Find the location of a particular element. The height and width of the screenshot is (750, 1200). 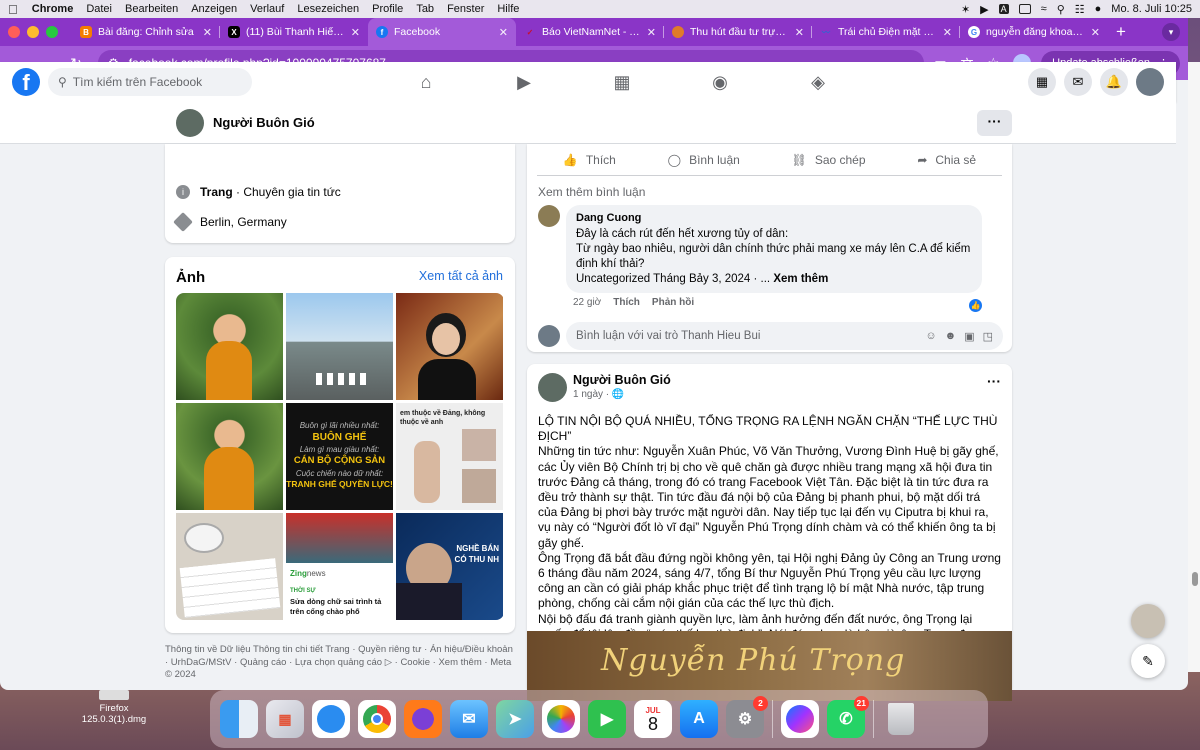

camera-icon: ▣ is located at coordinates (969, 336).